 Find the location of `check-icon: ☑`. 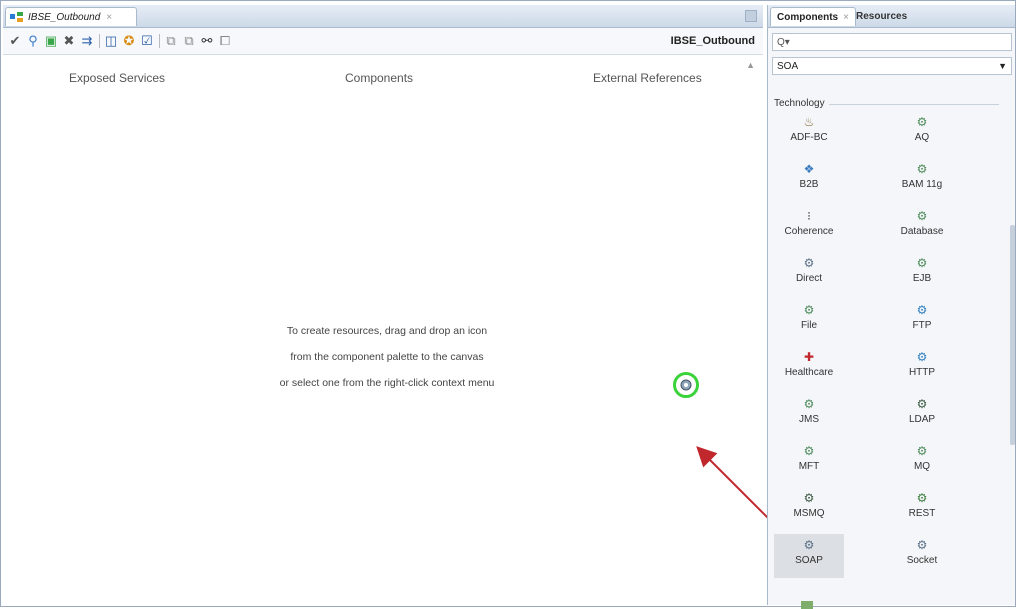

check-icon: ☑ is located at coordinates (147, 41).